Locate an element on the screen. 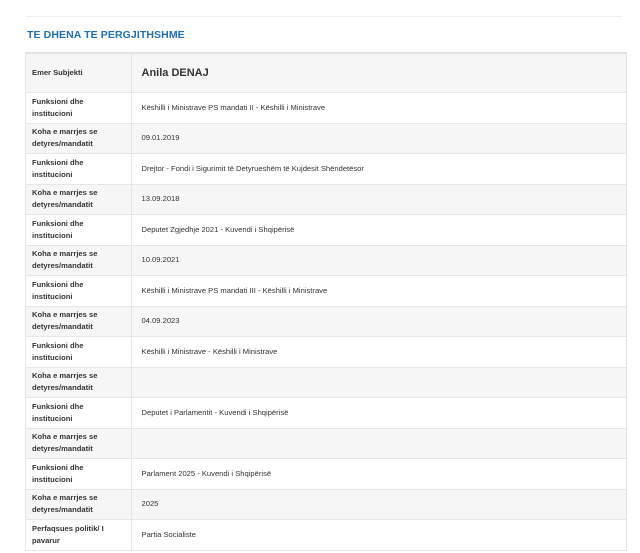 Image resolution: width=640 pixels, height=553 pixels. section-title: TE DHENA TE PERGJITHSHME is located at coordinates (106, 35).